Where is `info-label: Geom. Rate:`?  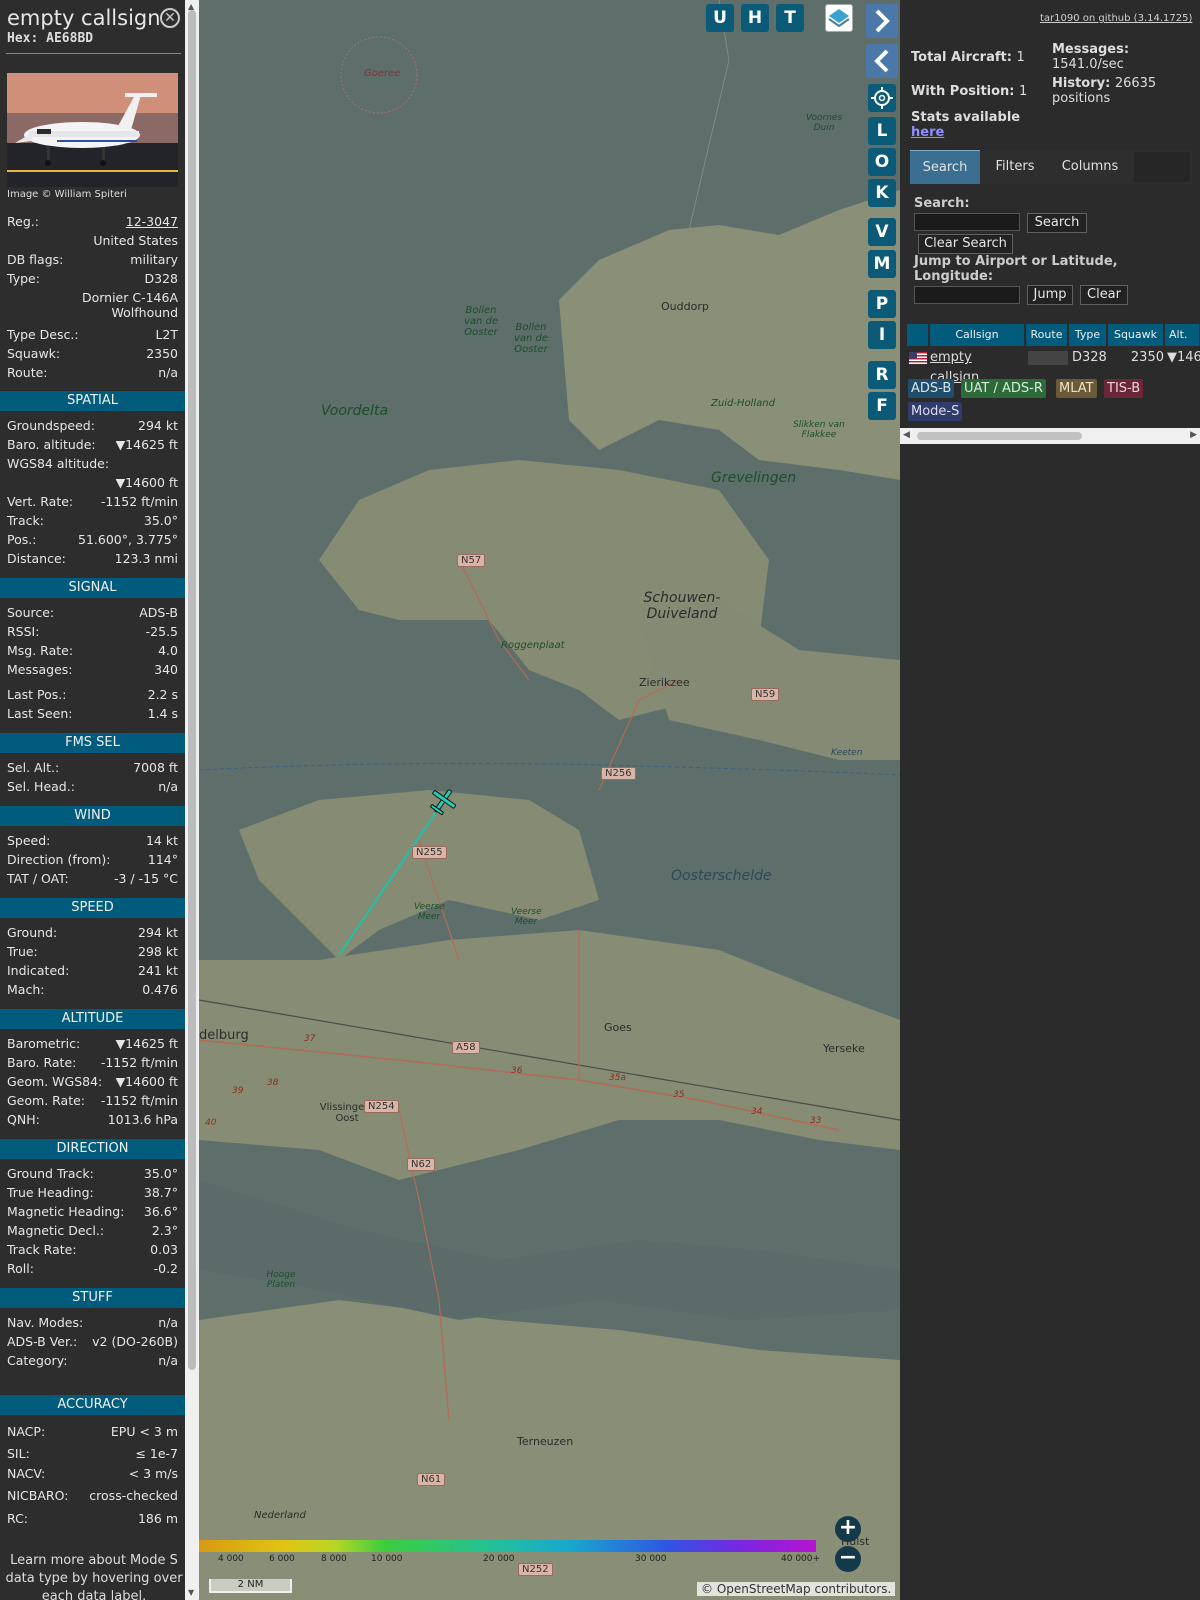
info-label: Geom. Rate: is located at coordinates (46, 1100).